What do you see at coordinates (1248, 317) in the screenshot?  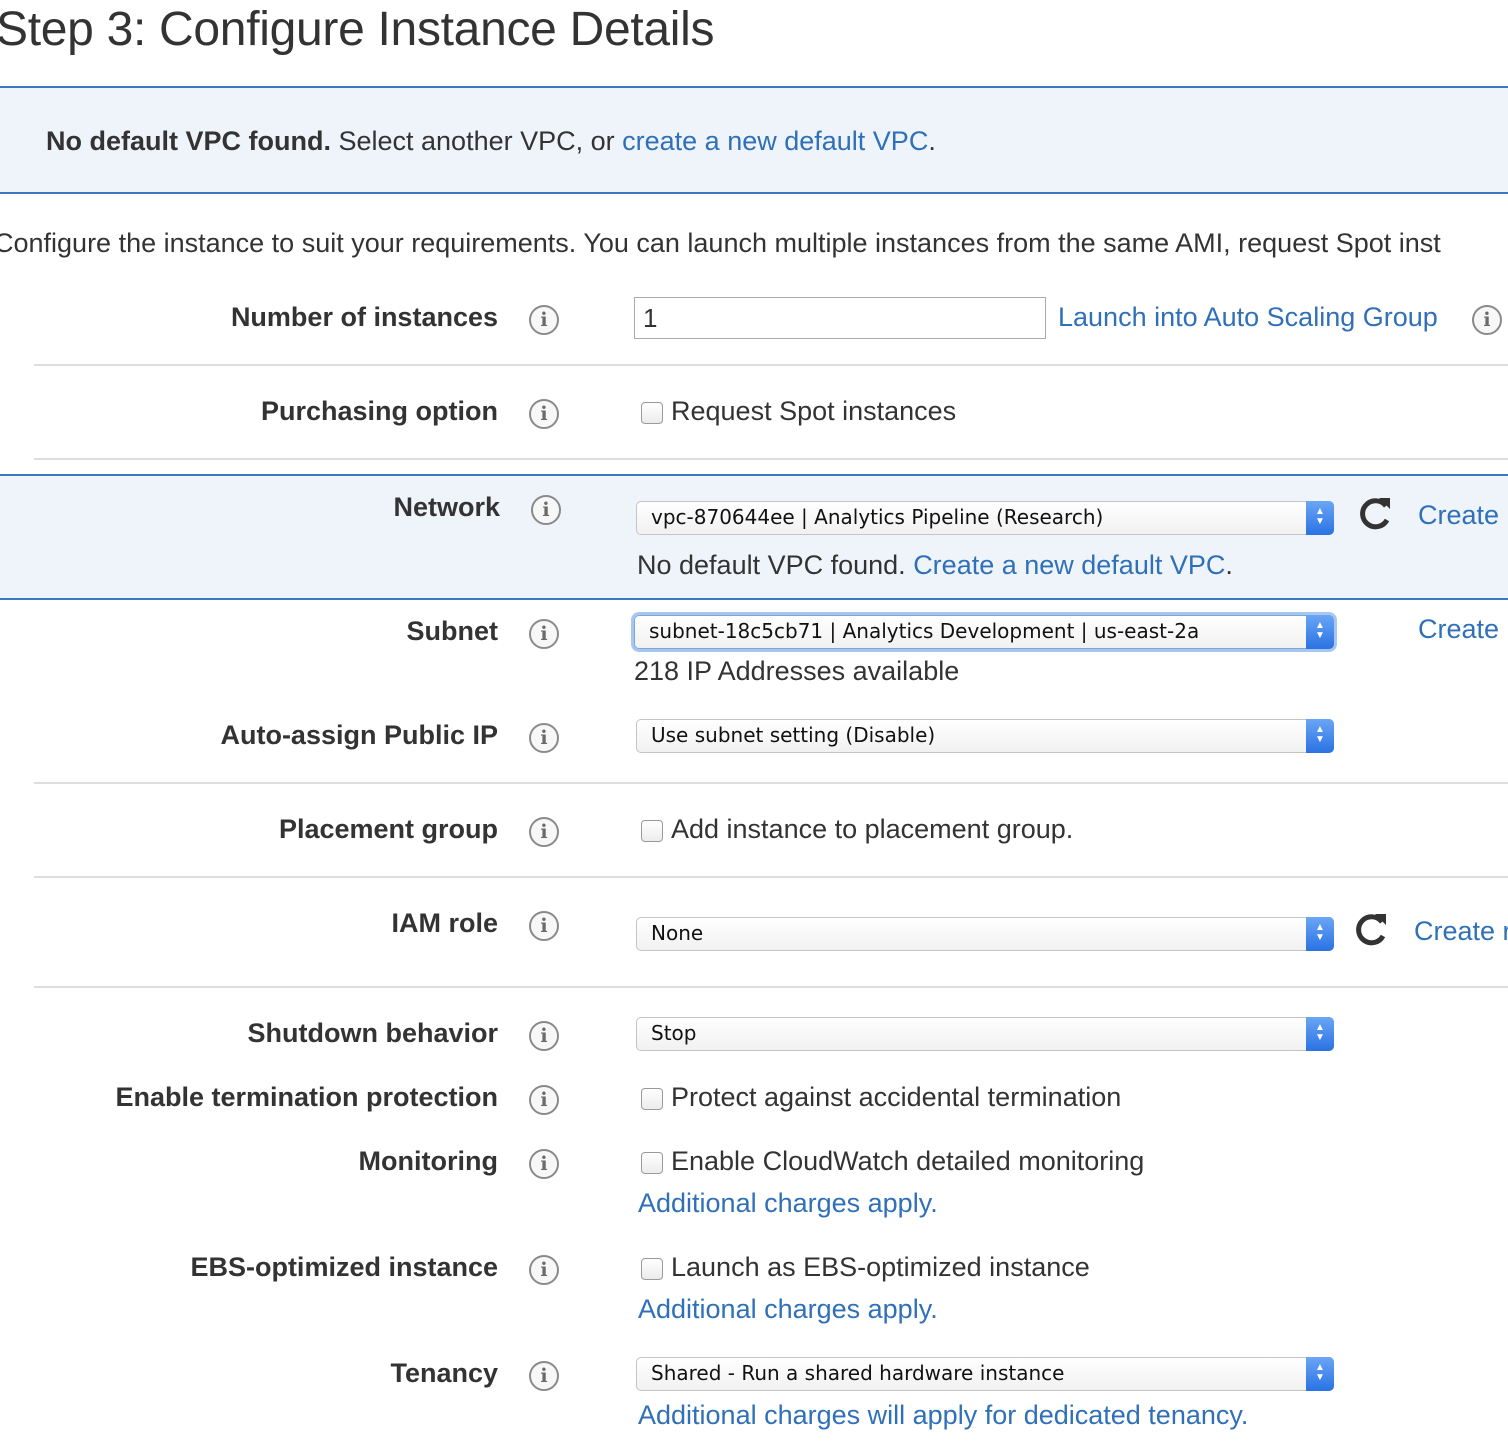 I see `launch-auto-scaling-link: Launch into Auto Scaling Group` at bounding box center [1248, 317].